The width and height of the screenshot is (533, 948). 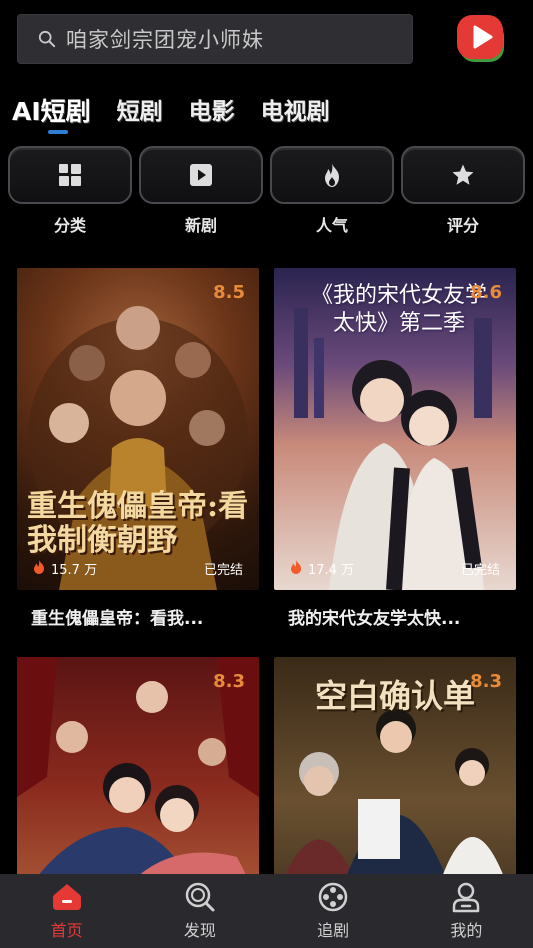 What do you see at coordinates (165, 40) in the screenshot?
I see `search-placeholder: 咱家剑宗团宠小师妹` at bounding box center [165, 40].